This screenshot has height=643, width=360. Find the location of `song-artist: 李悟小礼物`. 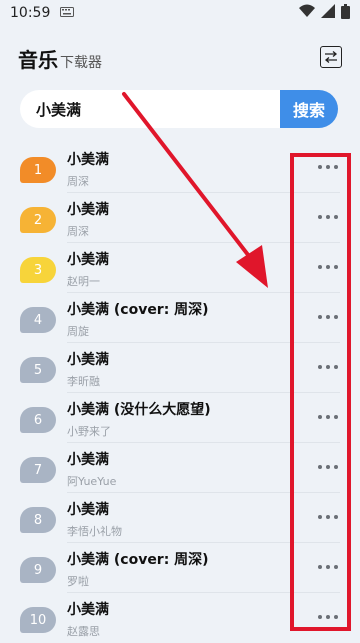

song-artist: 李悟小礼物 is located at coordinates (94, 531).